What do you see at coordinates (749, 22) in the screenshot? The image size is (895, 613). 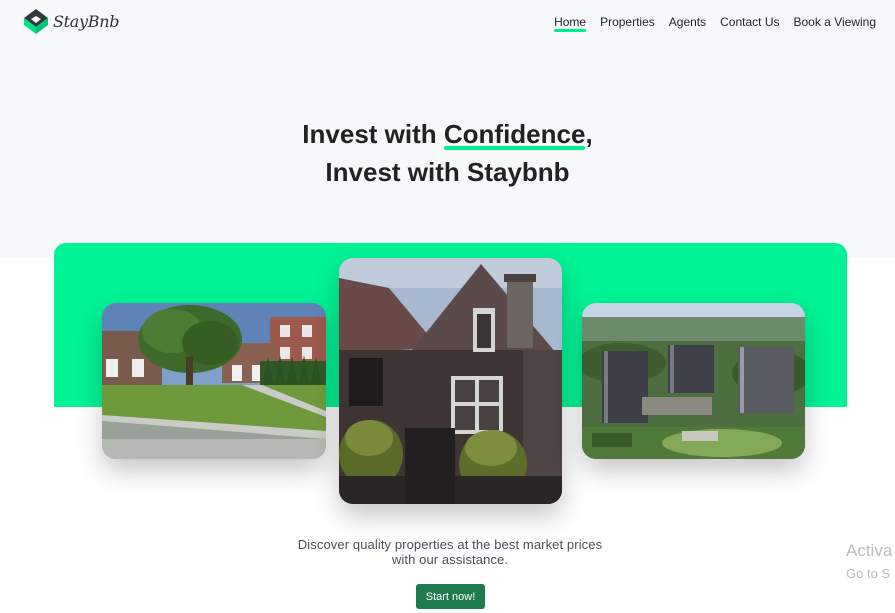 I see `nav-contact-us: Contact Us` at bounding box center [749, 22].